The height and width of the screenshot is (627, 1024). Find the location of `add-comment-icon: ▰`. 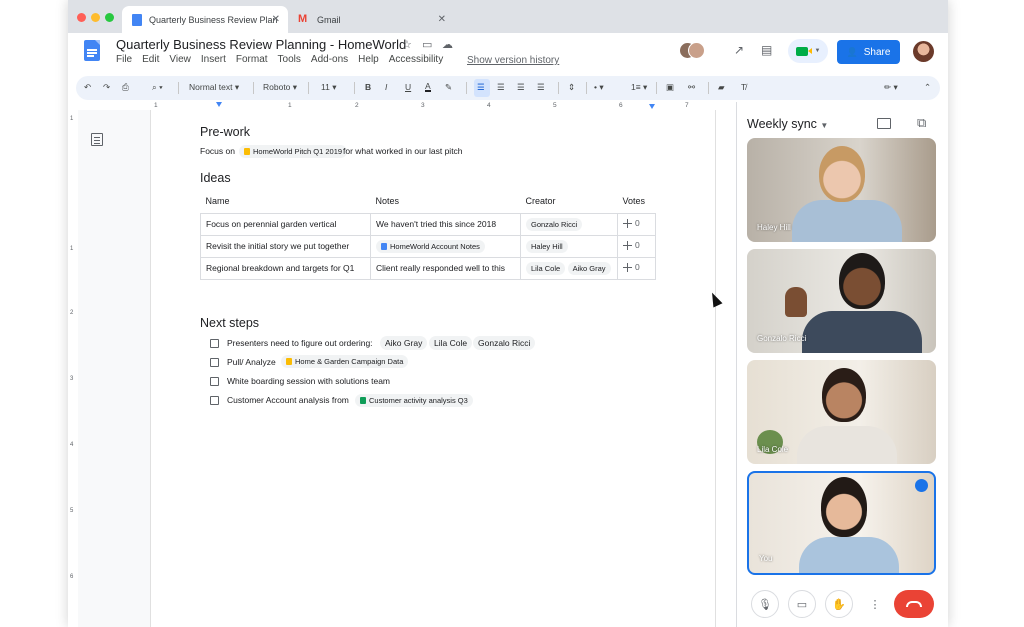

add-comment-icon: ▰ is located at coordinates (721, 87).